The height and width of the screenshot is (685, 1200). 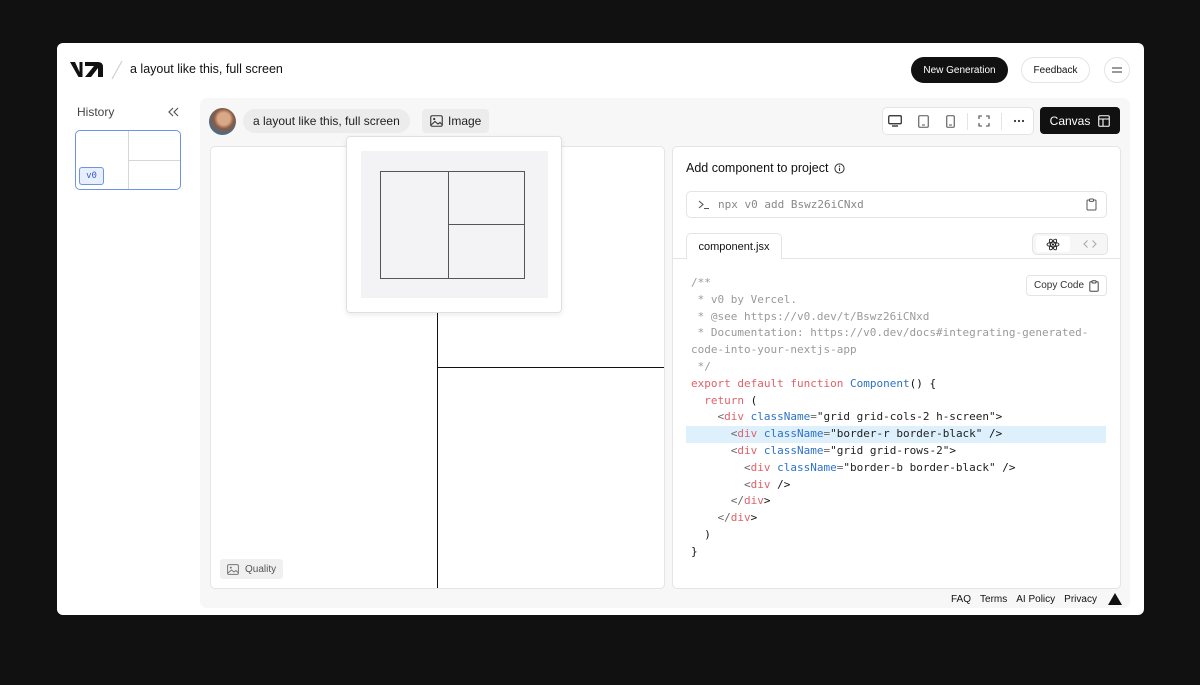 I want to click on more-options-button, so click(x=1019, y=121).